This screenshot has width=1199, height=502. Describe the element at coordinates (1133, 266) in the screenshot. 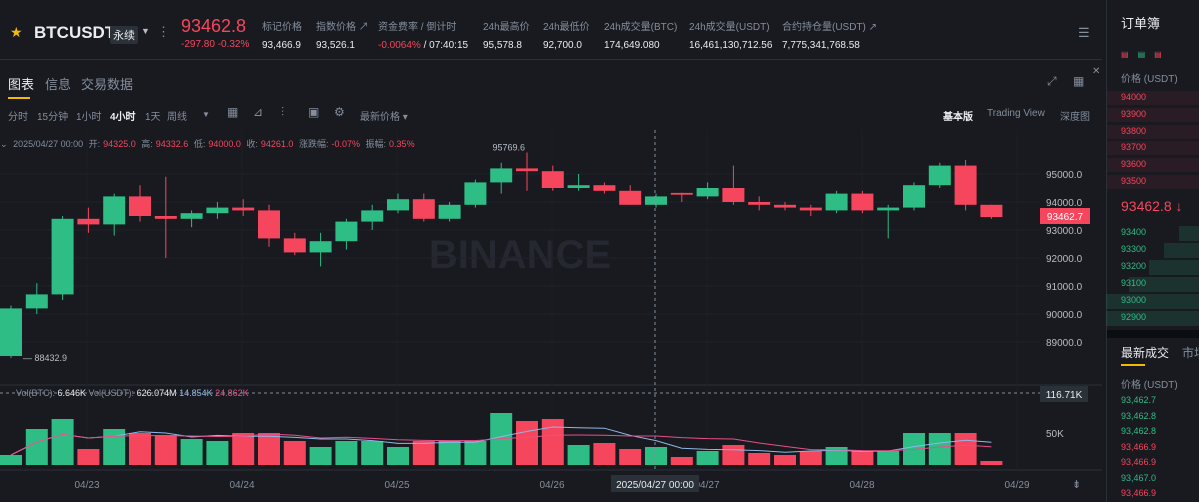

I see `bid-price: 93200` at that location.